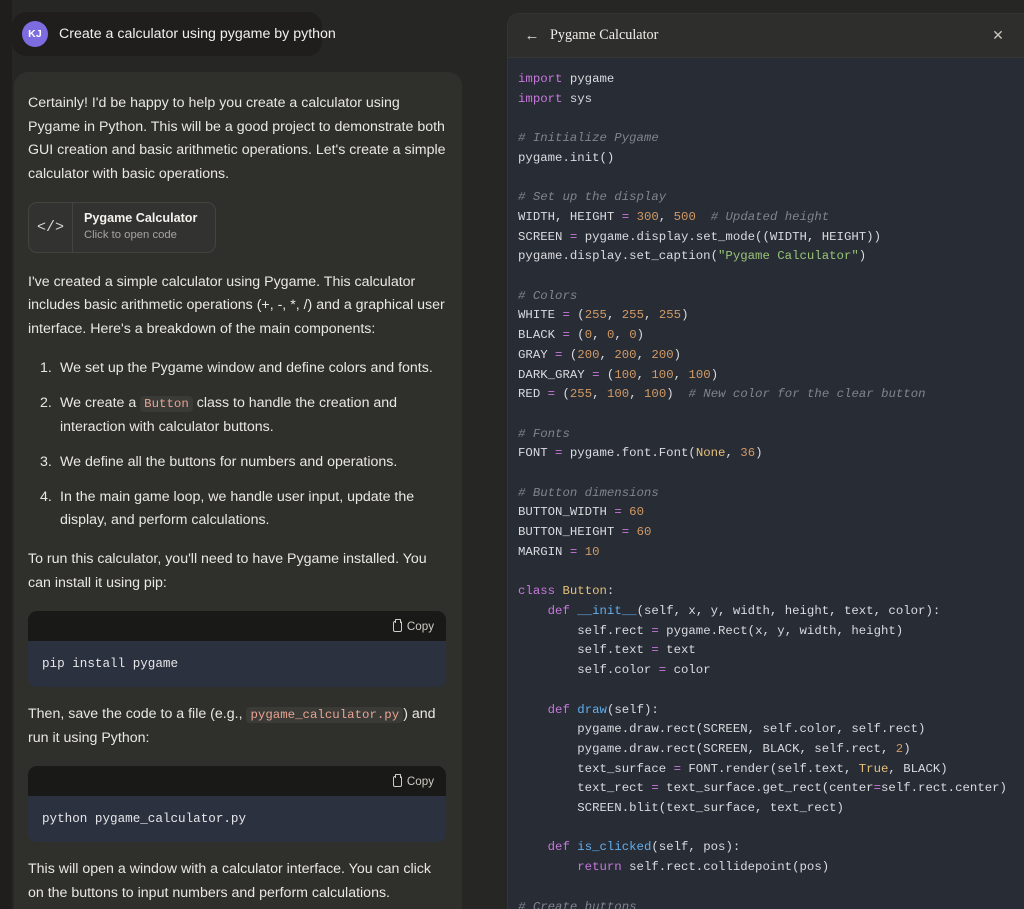 The image size is (1024, 909). I want to click on inline-code-button: Button, so click(166, 404).